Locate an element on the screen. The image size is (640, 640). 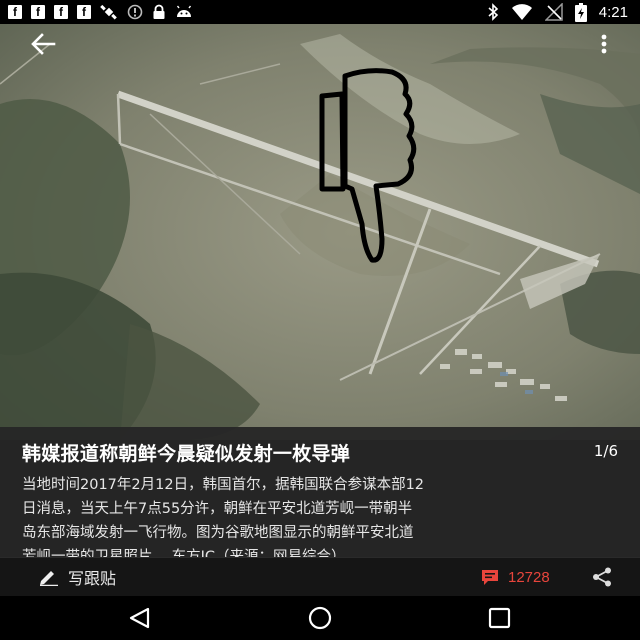
nav-back-button is located at coordinates (140, 618).